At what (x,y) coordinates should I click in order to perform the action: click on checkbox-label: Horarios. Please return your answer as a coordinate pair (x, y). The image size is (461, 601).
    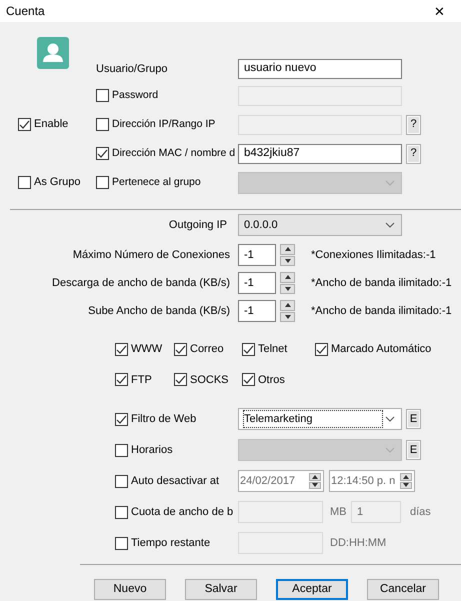
    Looking at the image, I should click on (152, 450).